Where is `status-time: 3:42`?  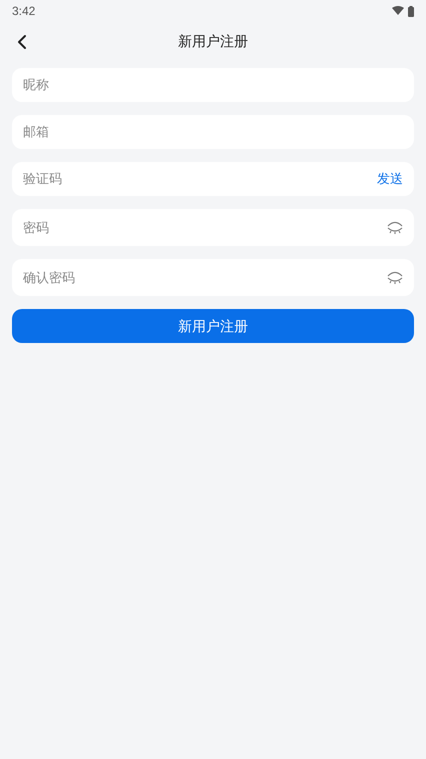 status-time: 3:42 is located at coordinates (24, 11).